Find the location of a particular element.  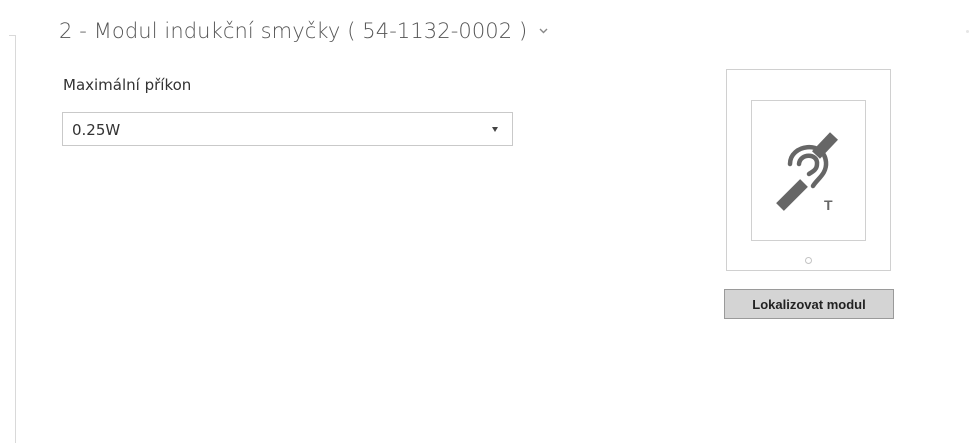

max-power-select: 0.25W is located at coordinates (287, 129).